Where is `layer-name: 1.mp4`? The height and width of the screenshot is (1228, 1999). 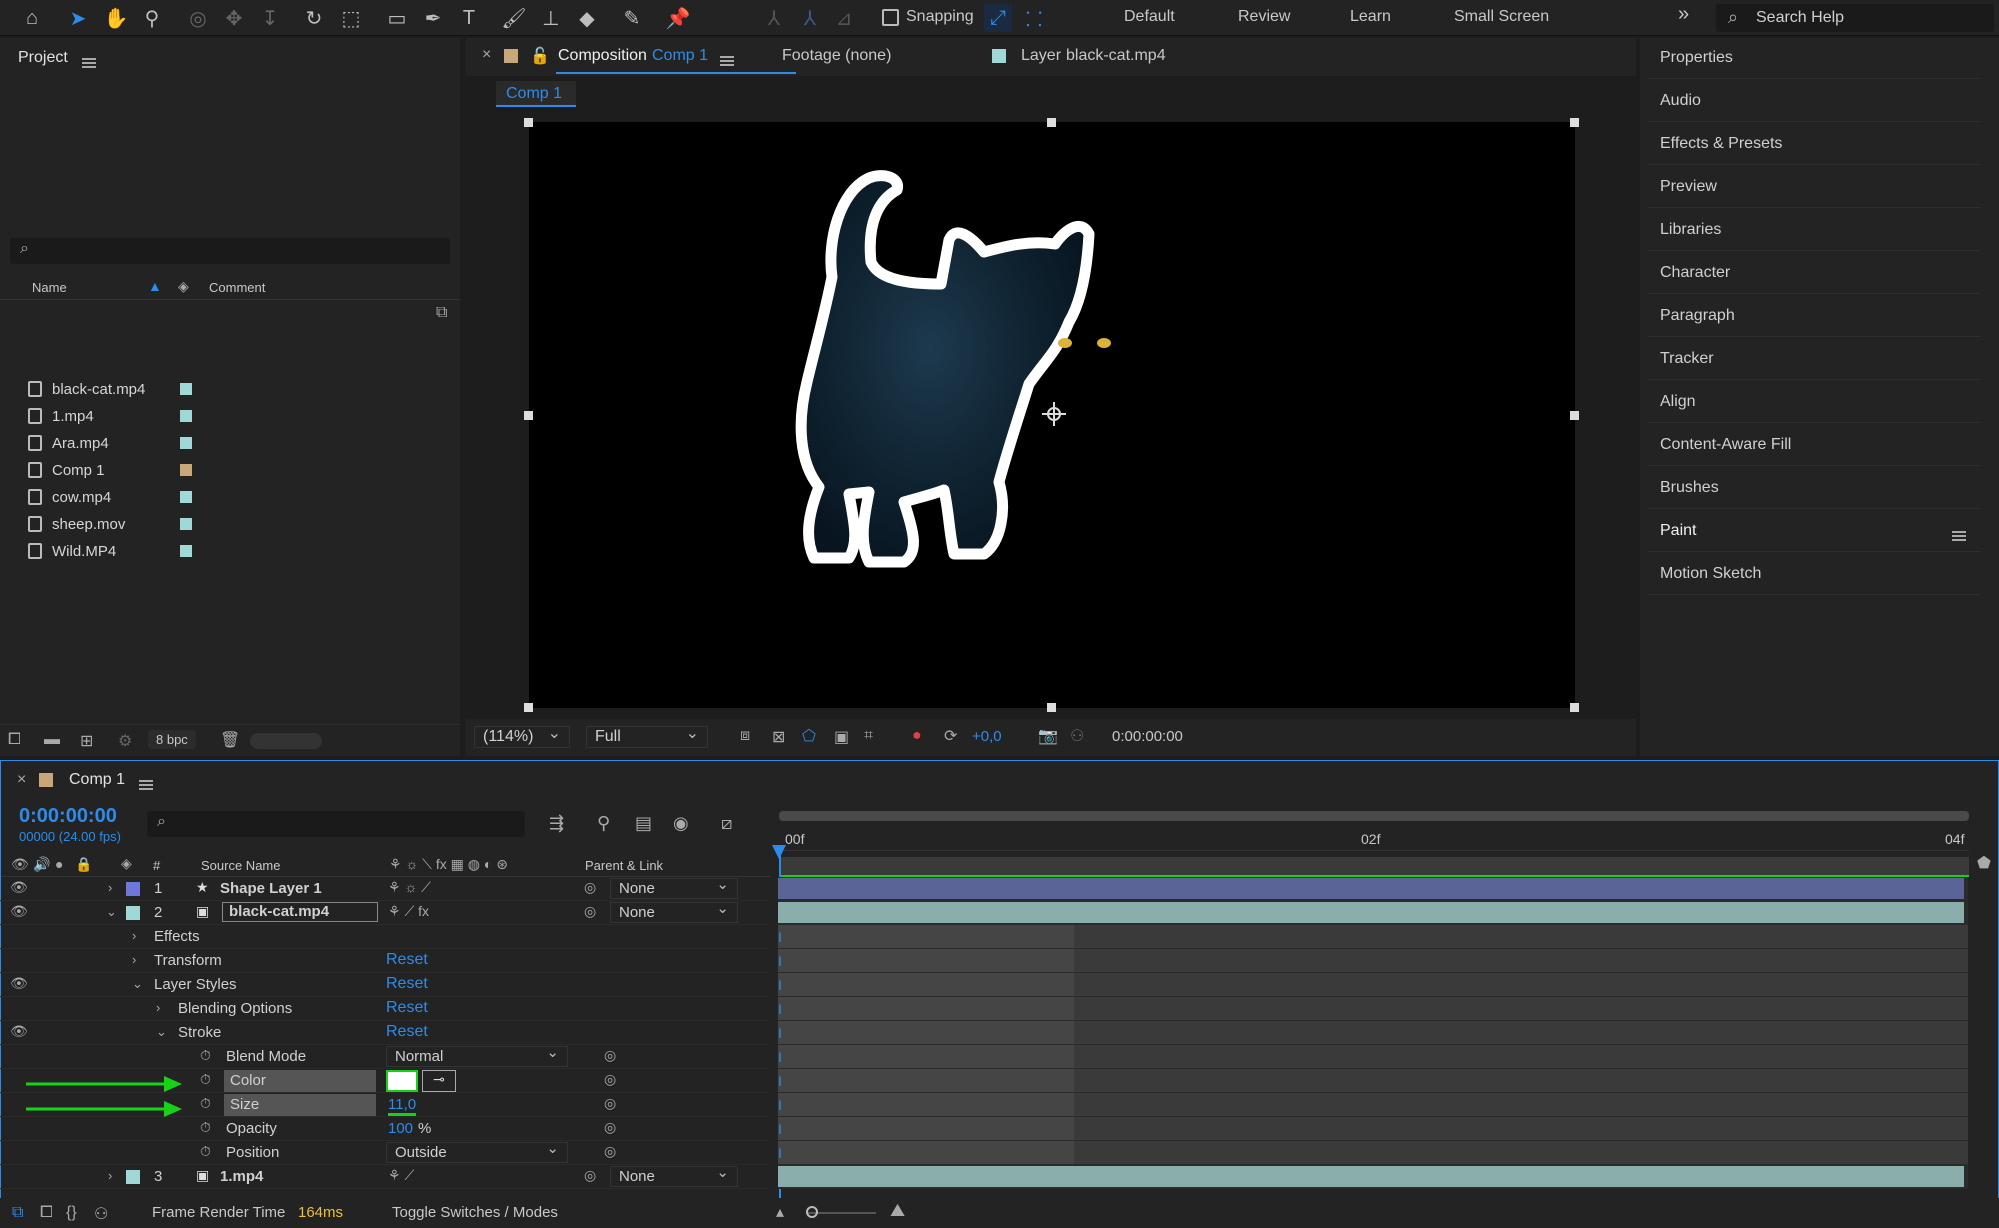 layer-name: 1.mp4 is located at coordinates (241, 1176).